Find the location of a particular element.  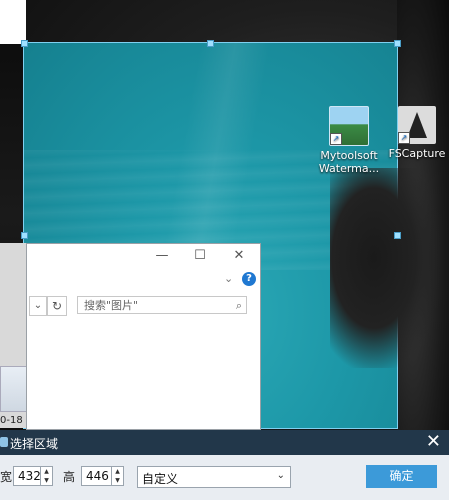

search-input: 搜索"图片" ⌕ is located at coordinates (162, 305).